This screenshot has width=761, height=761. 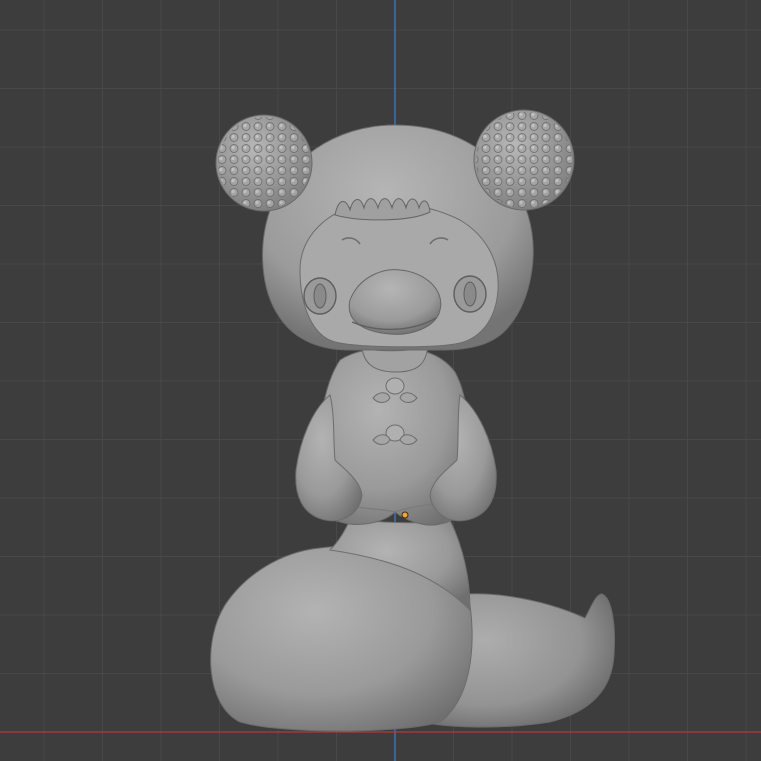 What do you see at coordinates (264, 163) in the screenshot?
I see `model-left-bun` at bounding box center [264, 163].